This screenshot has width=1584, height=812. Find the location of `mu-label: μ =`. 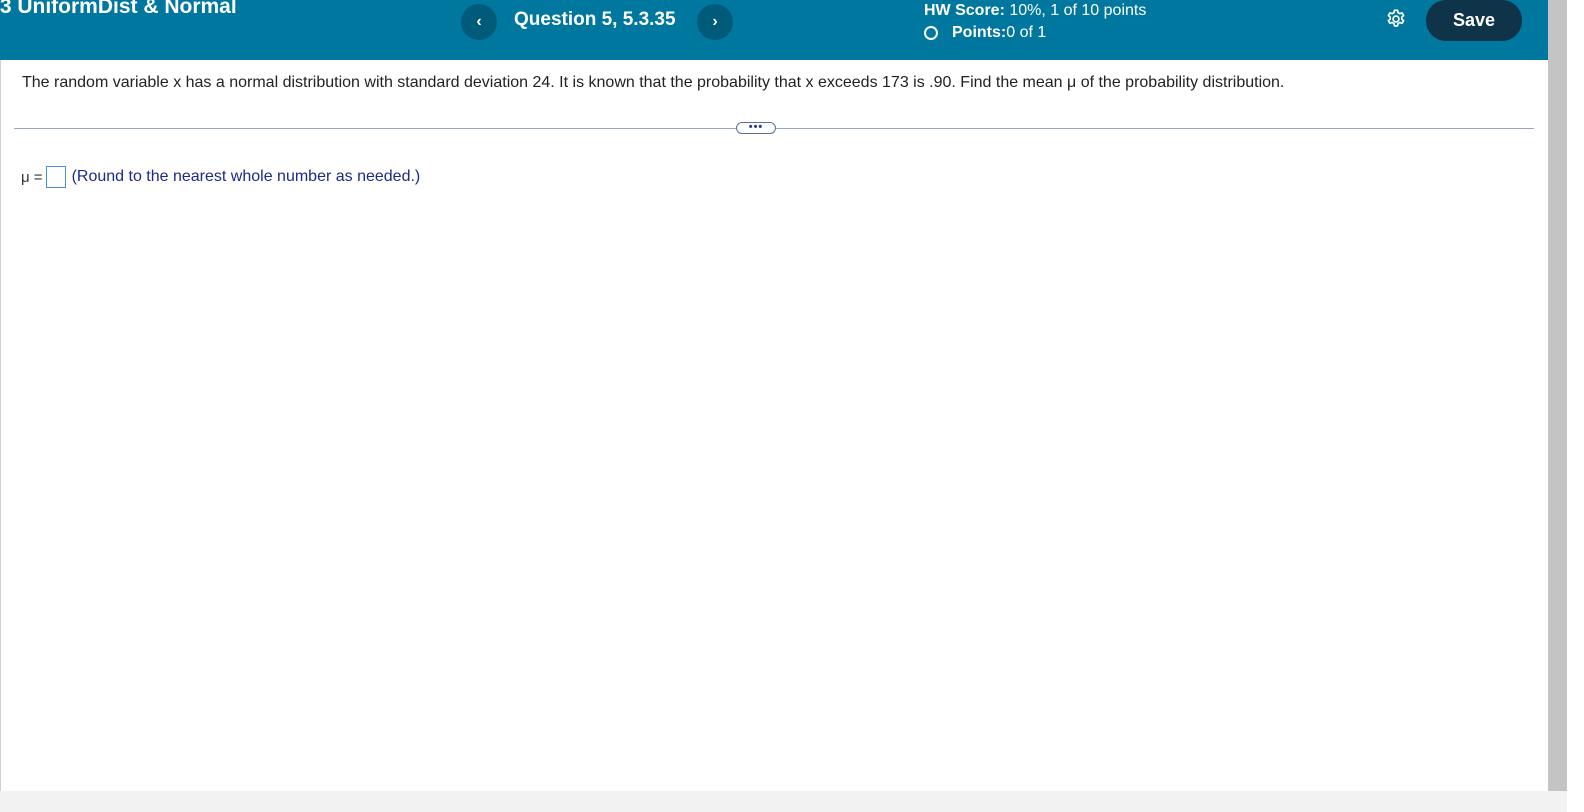

mu-label: μ = is located at coordinates (32, 177).